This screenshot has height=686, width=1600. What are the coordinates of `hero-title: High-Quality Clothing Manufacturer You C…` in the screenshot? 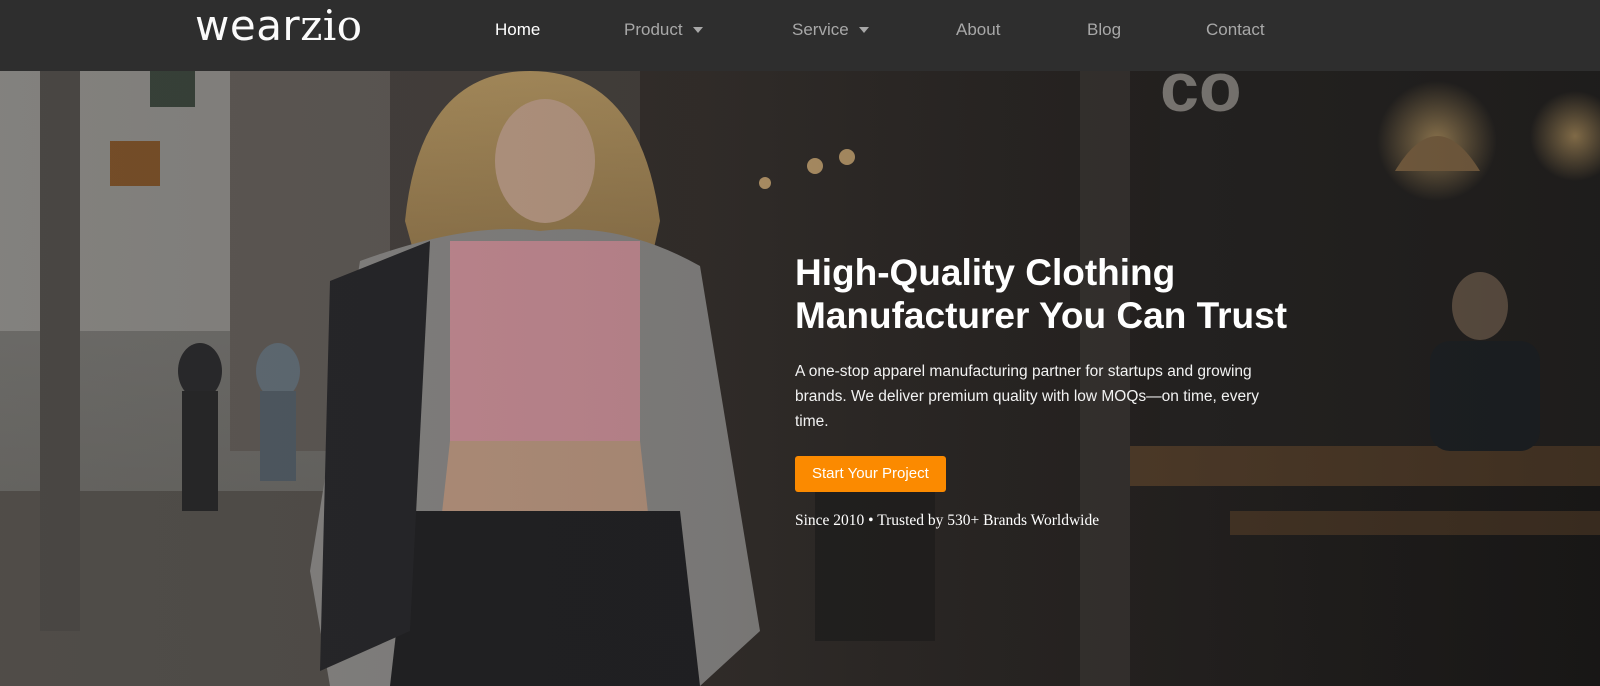 It's located at (1055, 294).